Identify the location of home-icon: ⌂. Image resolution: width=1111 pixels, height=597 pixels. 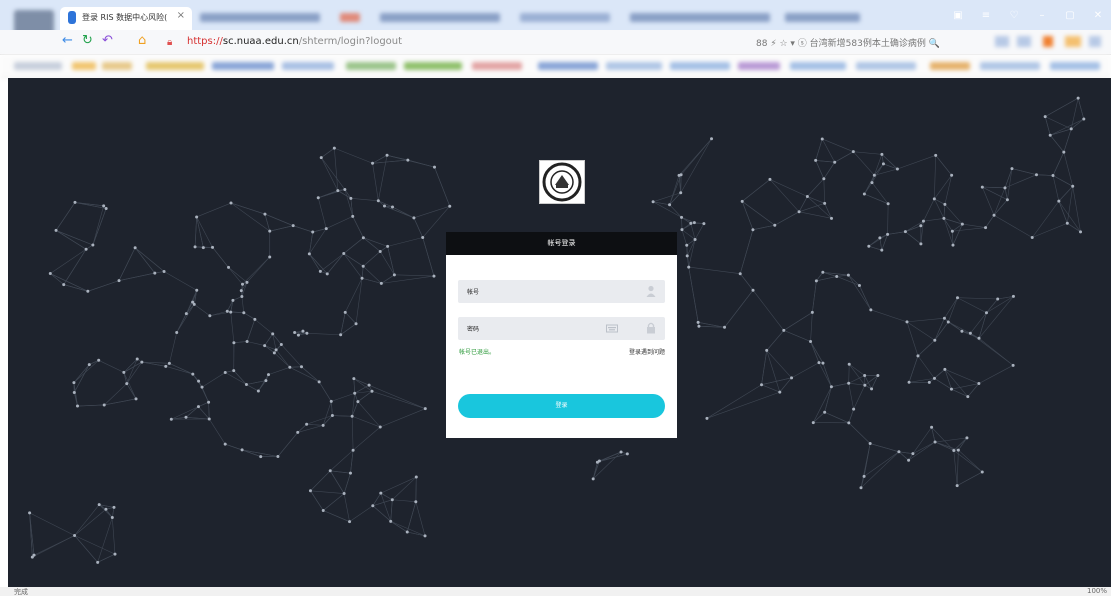
(142, 41).